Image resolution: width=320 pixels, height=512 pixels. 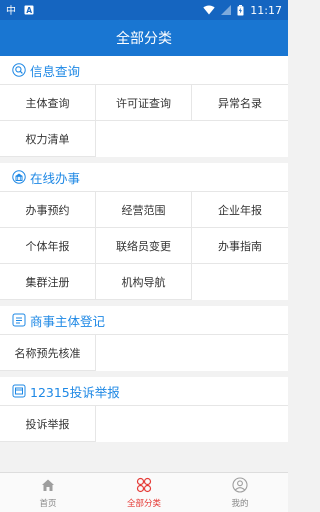 I want to click on category-item: 异常名录, so click(x=240, y=103).